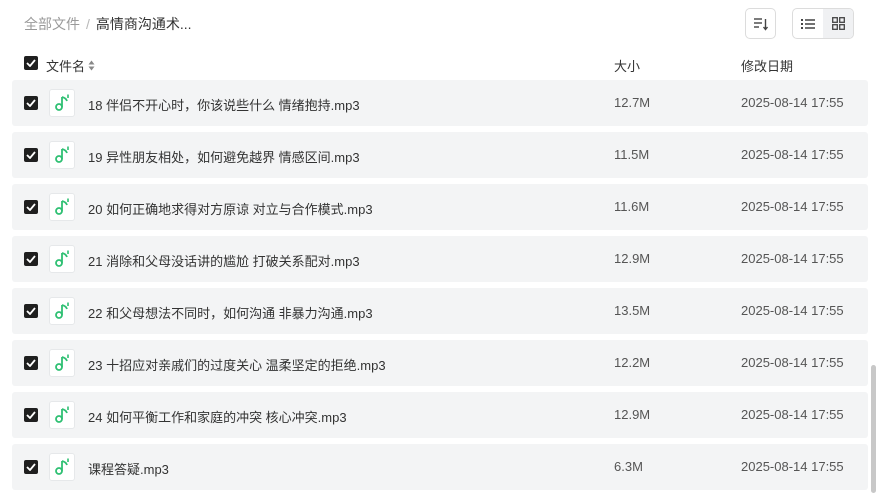 This screenshot has height=495, width=878. Describe the element at coordinates (224, 156) in the screenshot. I see `file-name: 19 异性朋友相处，如何避免越界 情感区间.mp3` at that location.